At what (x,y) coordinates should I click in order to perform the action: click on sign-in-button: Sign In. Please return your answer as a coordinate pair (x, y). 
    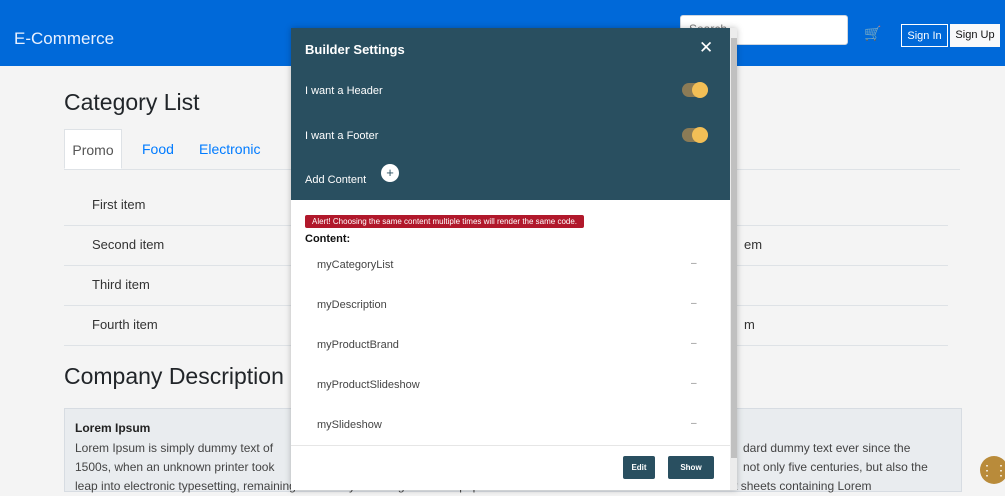
    Looking at the image, I should click on (924, 35).